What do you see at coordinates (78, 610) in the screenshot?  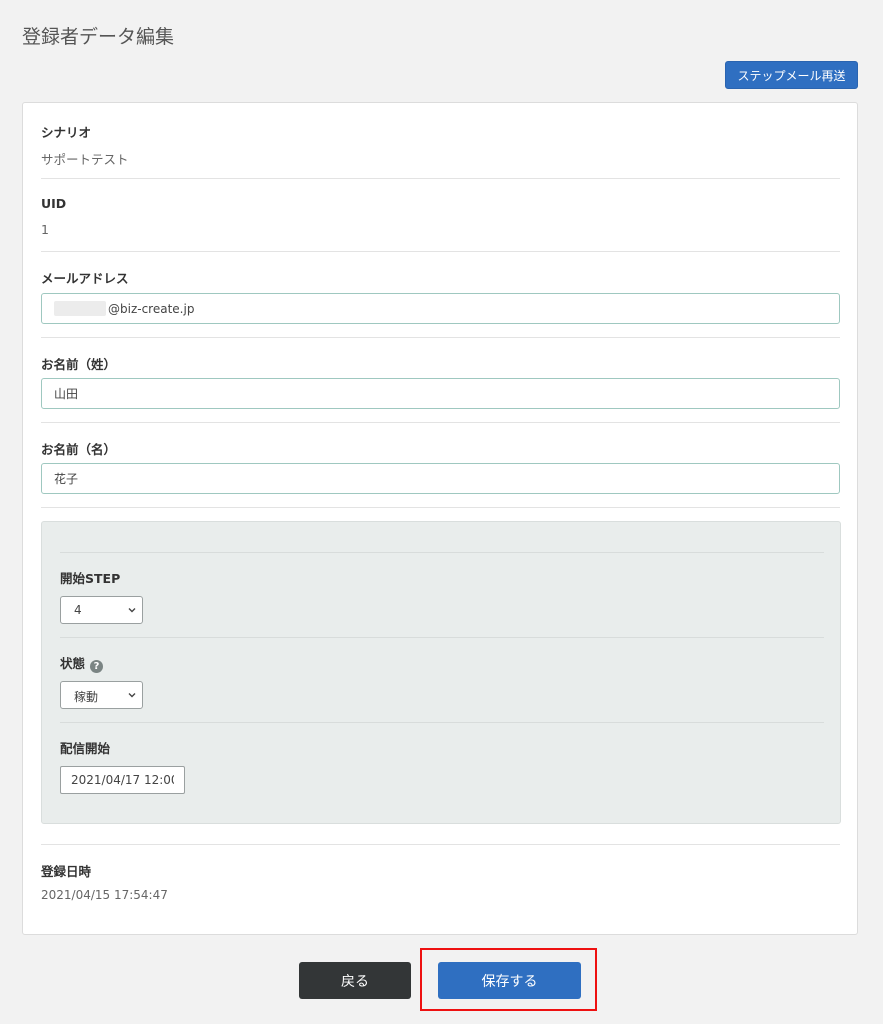 I see `start-step-selected: 4` at bounding box center [78, 610].